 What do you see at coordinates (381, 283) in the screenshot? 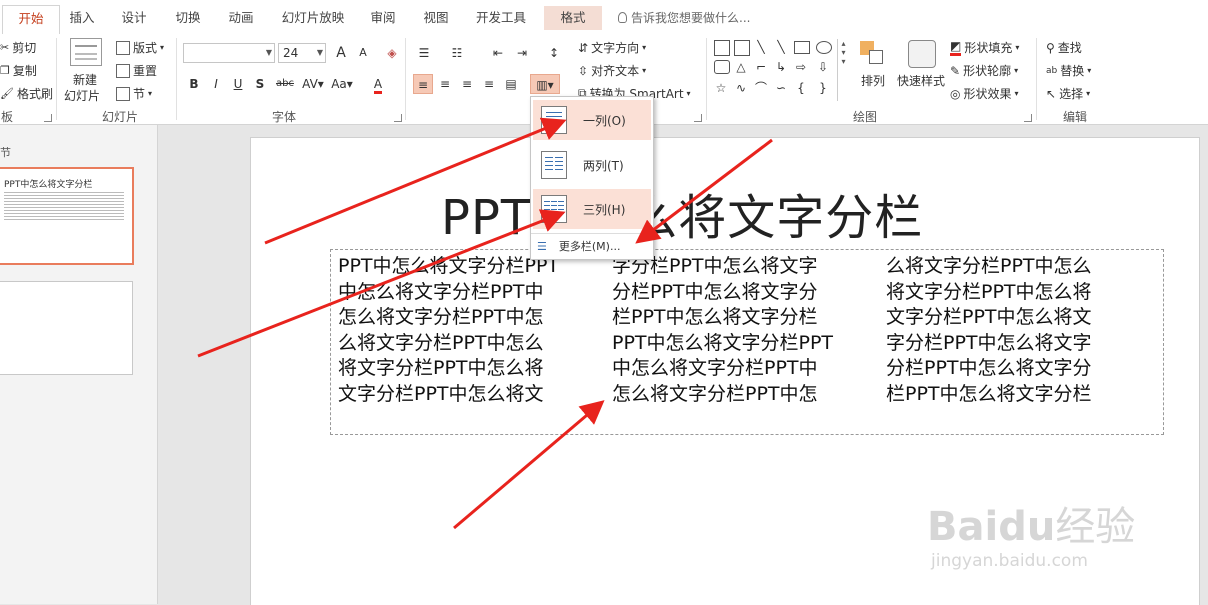
I see `arrow-to-three-columns` at bounding box center [381, 283].